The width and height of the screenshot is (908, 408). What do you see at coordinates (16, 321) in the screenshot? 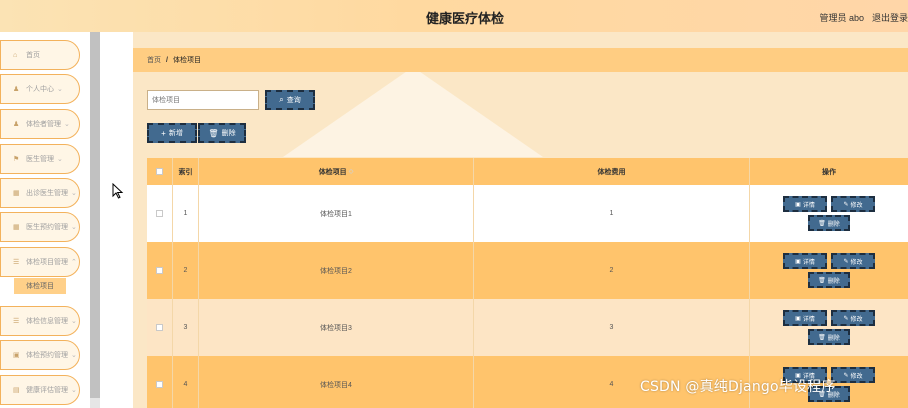
I see `list-icon: ☰` at bounding box center [16, 321].